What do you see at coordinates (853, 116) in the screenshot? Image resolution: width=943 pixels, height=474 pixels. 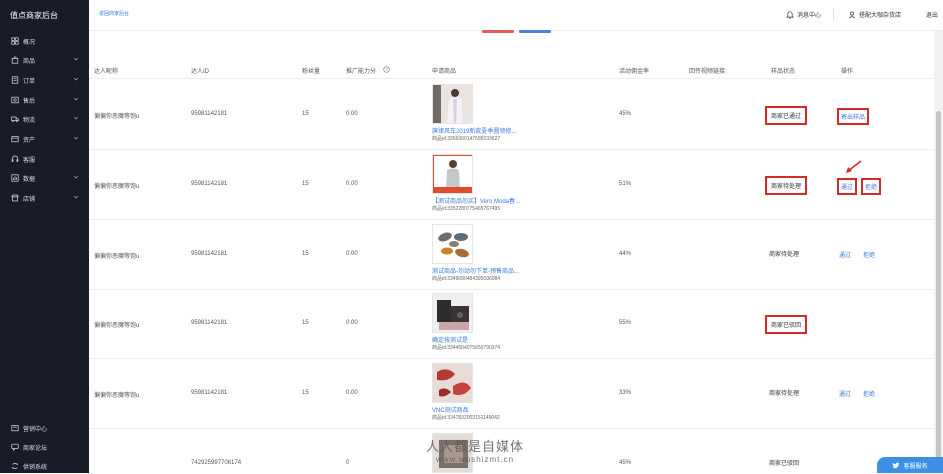 I see `action-send-sample-button: 寄出样品` at bounding box center [853, 116].